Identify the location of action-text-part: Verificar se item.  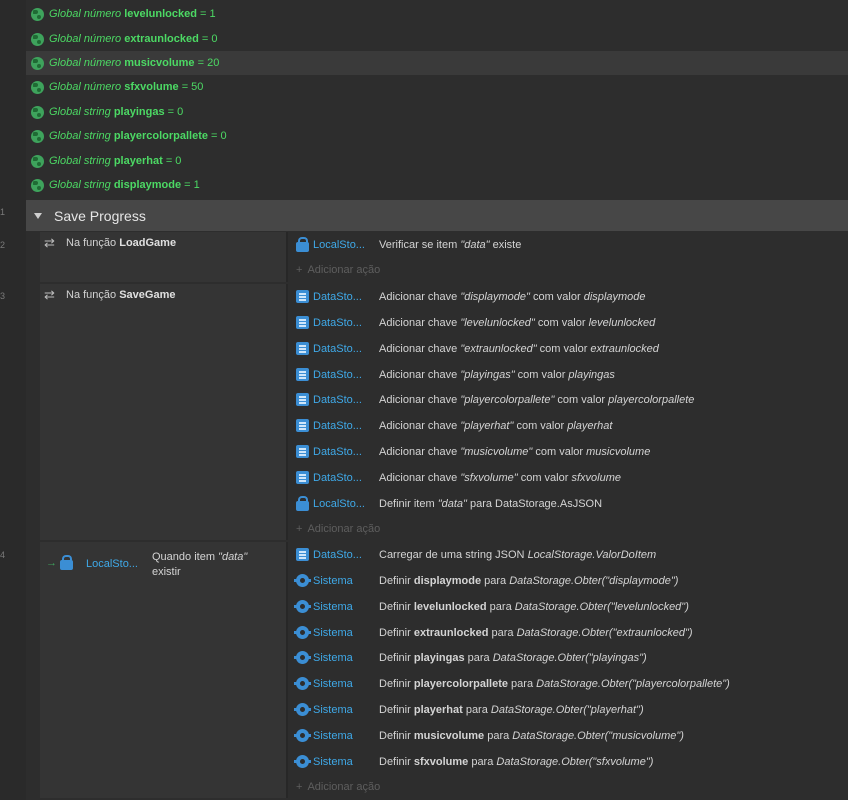
(420, 244).